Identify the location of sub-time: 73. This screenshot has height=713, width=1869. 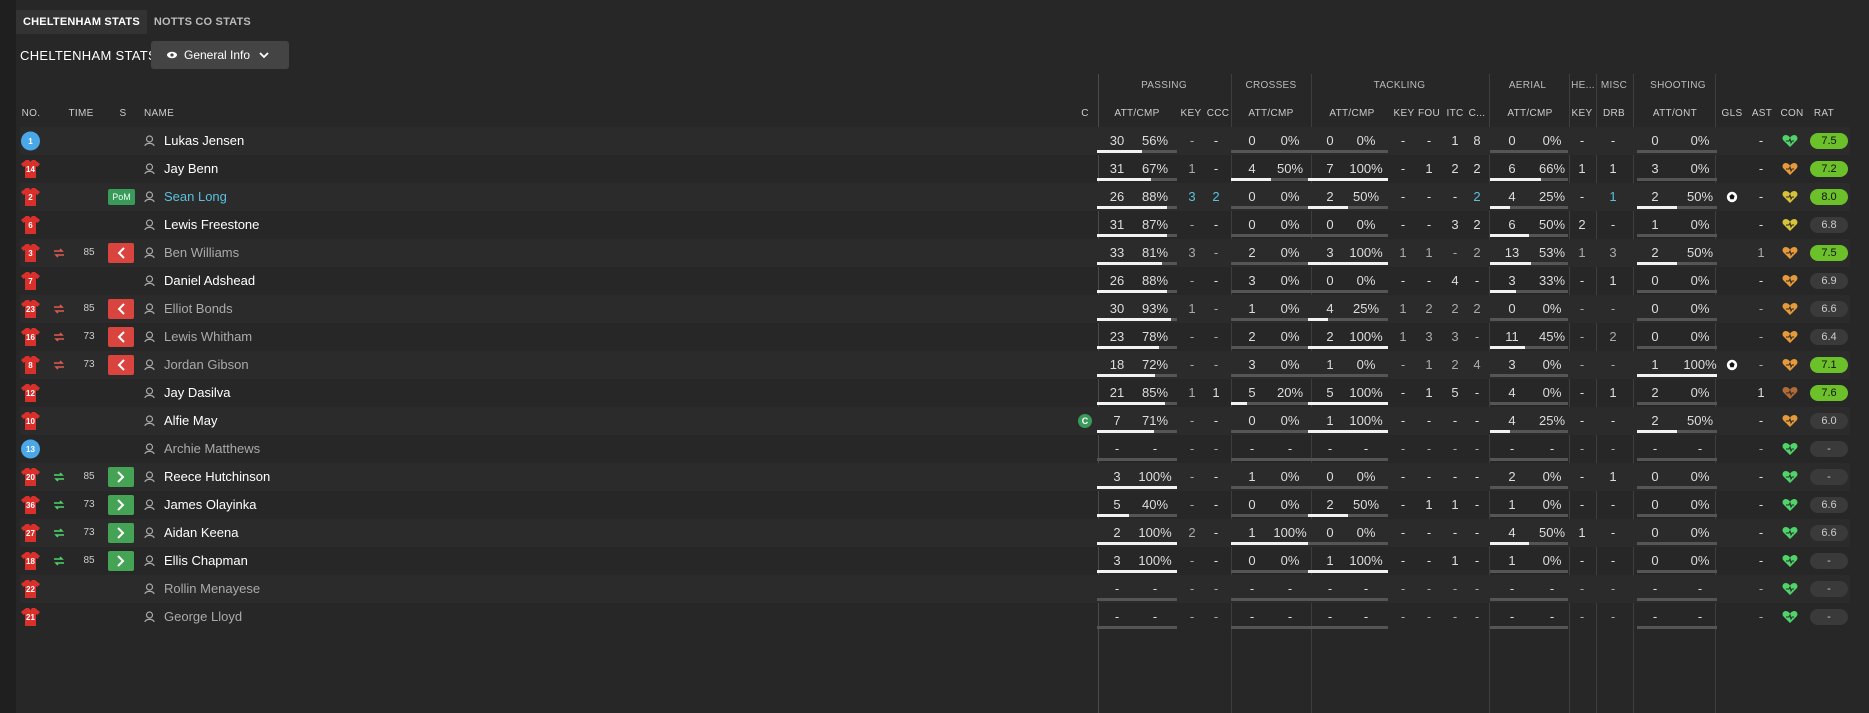
(89, 532).